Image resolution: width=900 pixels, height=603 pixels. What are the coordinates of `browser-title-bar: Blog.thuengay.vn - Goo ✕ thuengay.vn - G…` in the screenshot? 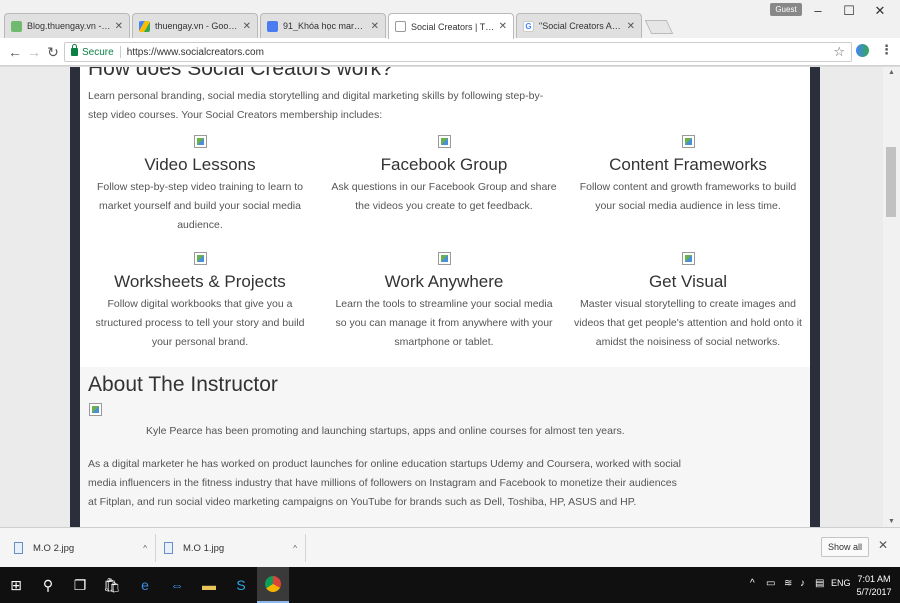 It's located at (450, 19).